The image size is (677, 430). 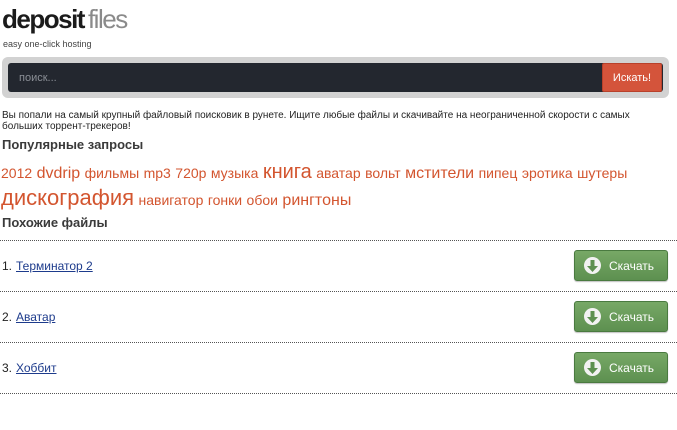 I want to click on logo-tagline: easy one-click hosting, so click(x=47, y=44).